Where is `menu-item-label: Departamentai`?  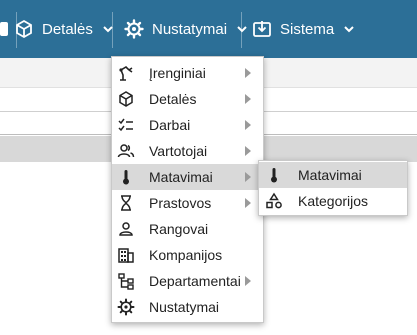 menu-item-label: Departamentai is located at coordinates (195, 281).